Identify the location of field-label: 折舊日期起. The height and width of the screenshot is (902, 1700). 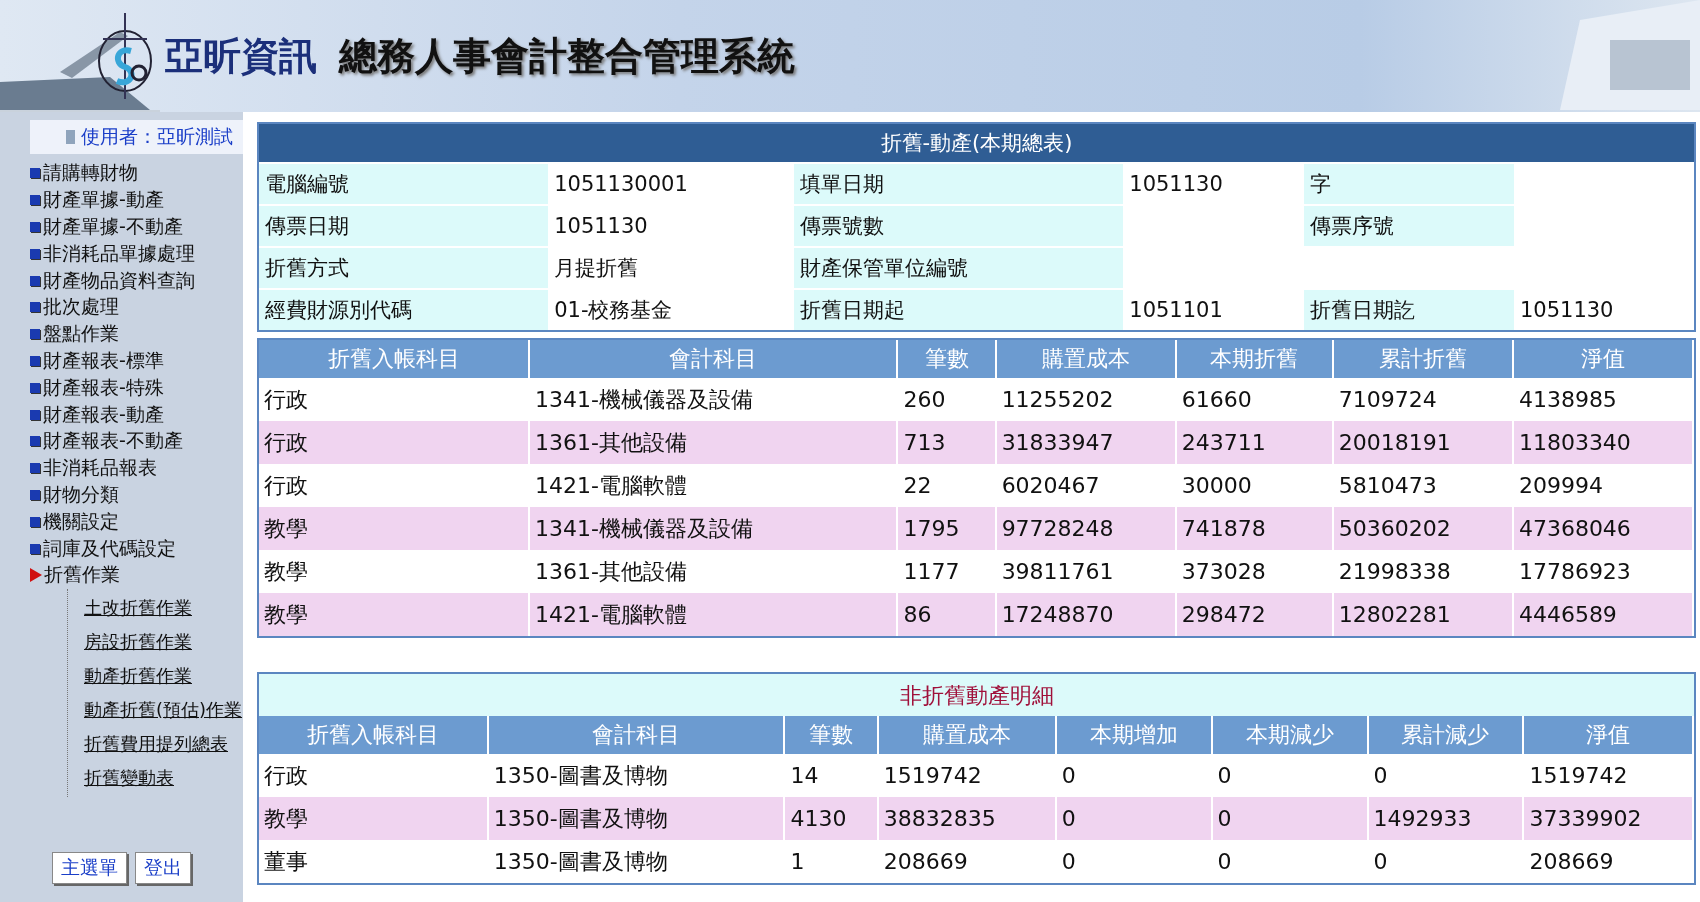
(958, 310).